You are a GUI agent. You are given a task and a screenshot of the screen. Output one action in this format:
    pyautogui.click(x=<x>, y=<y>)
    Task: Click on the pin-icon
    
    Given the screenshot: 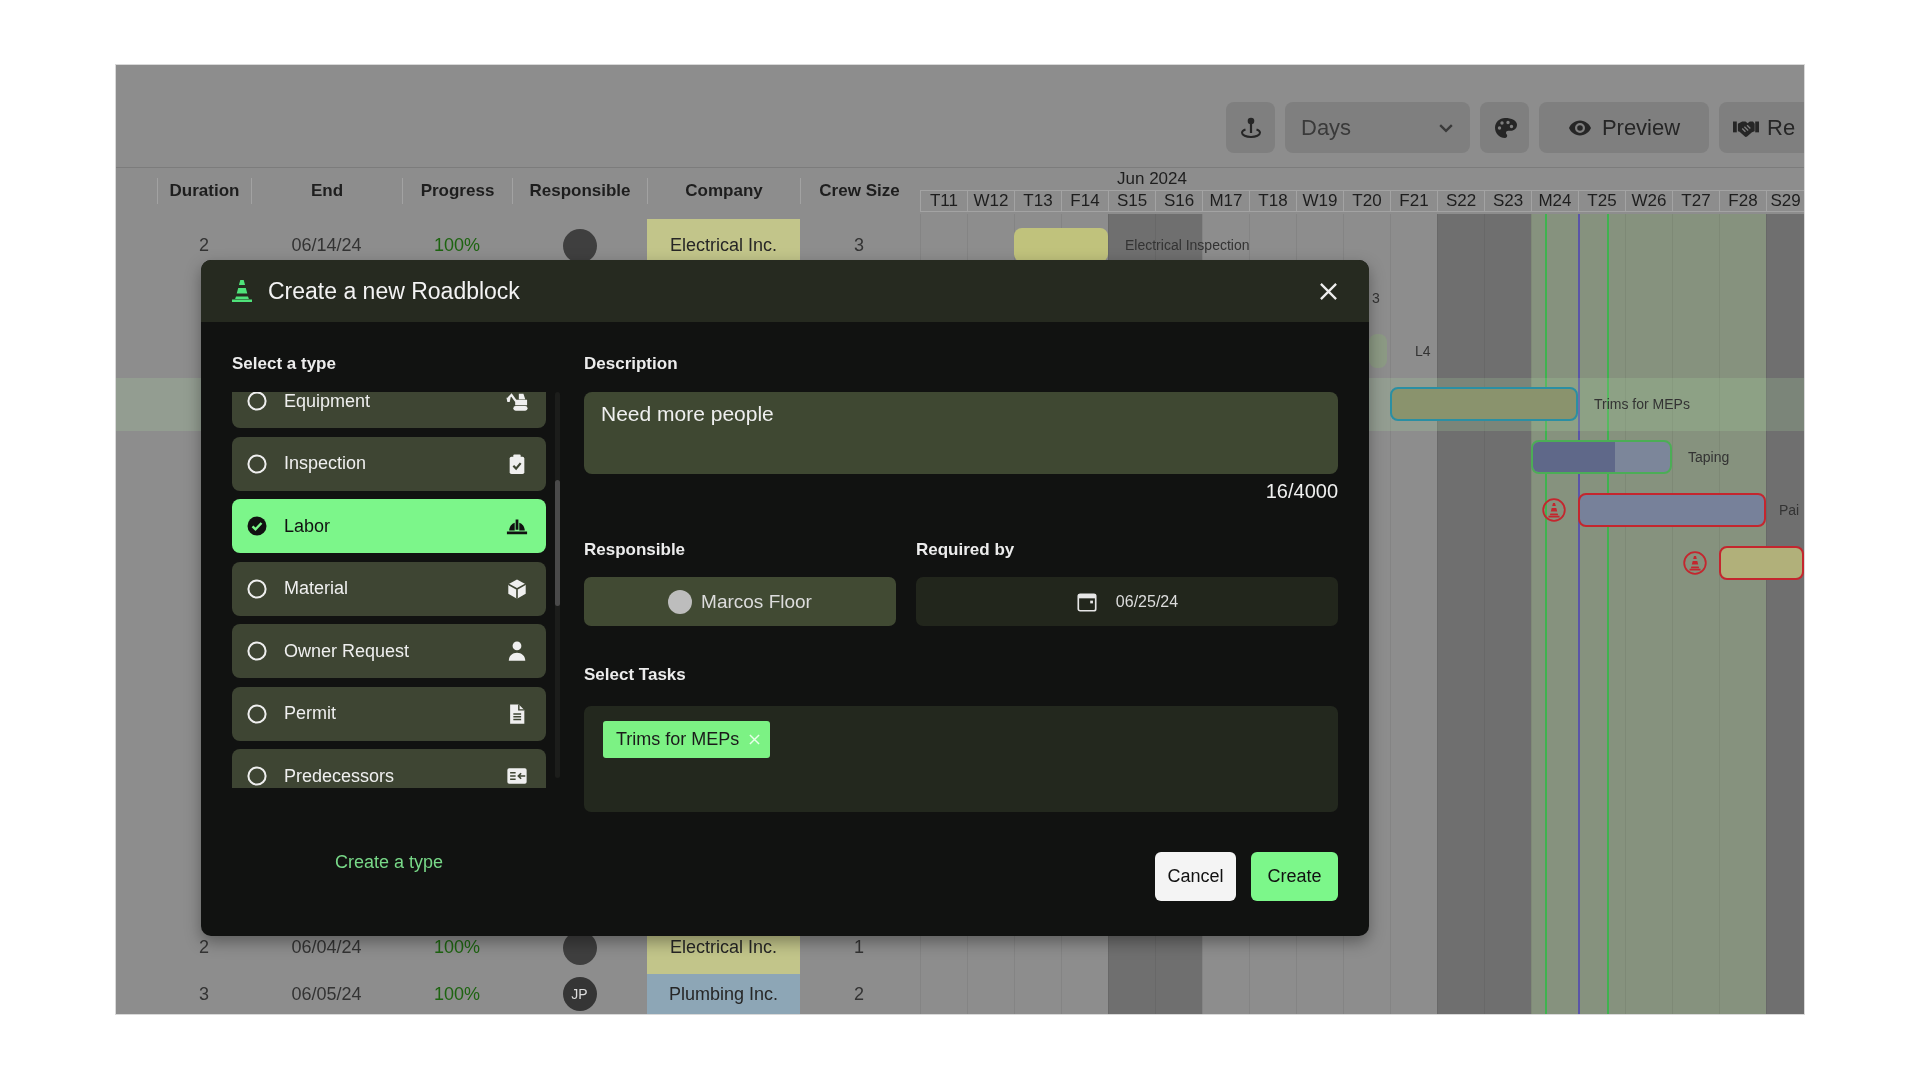 What is the action you would take?
    pyautogui.click(x=1250, y=127)
    